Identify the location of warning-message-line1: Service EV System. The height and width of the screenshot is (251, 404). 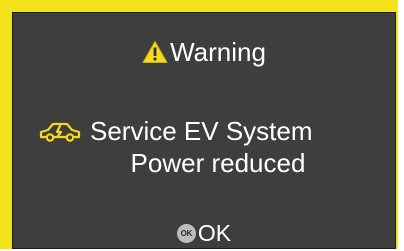
(201, 131).